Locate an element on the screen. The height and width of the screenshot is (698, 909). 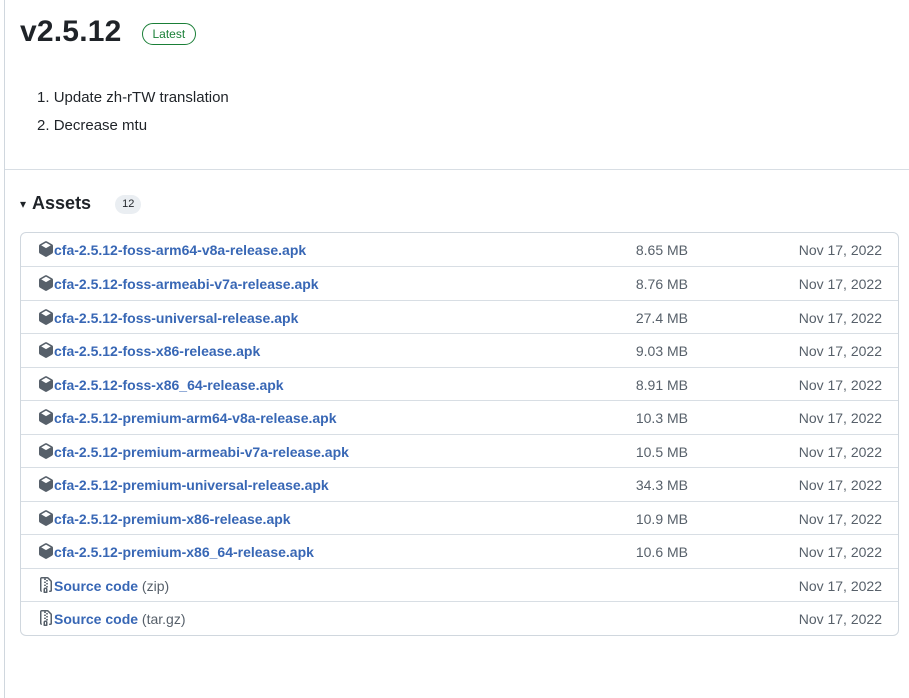
release-note-text: Update zh-rTW translation is located at coordinates (141, 97).